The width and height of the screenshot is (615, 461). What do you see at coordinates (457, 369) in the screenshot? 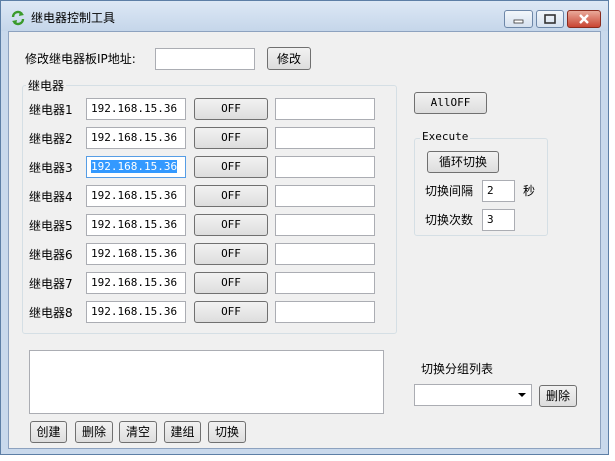
I see `group-list-label: 切换分组列表` at bounding box center [457, 369].